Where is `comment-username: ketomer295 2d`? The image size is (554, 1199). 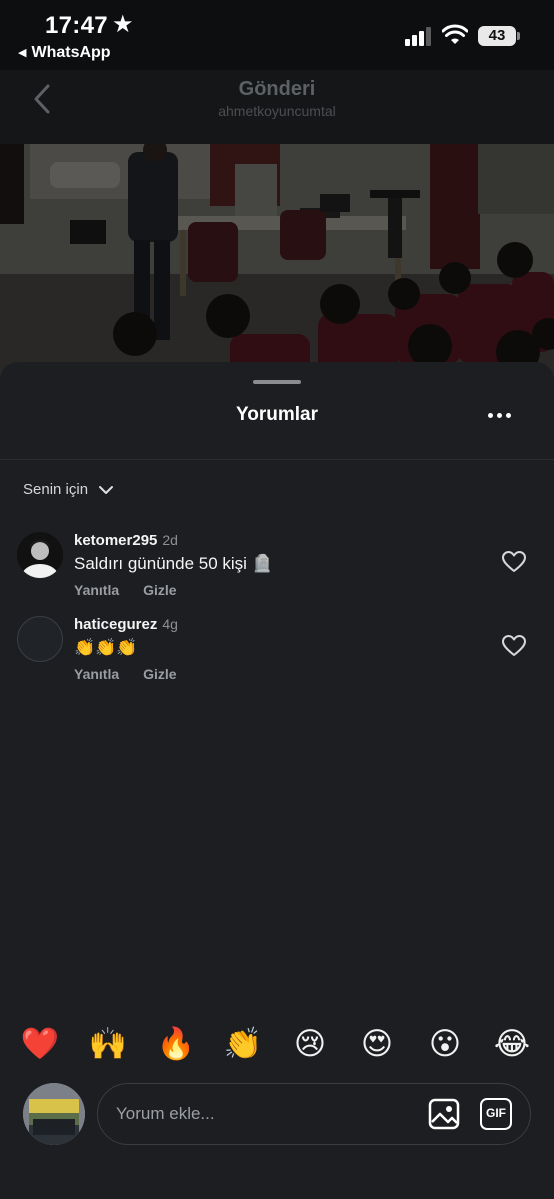
comment-username: ketomer295 2d is located at coordinates (126, 540).